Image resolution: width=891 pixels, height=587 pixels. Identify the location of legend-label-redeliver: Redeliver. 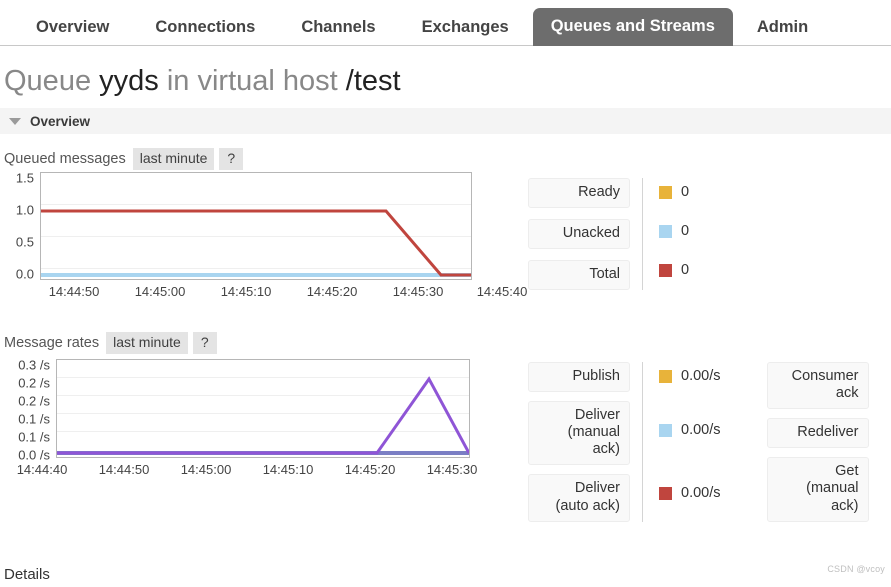
(817, 433).